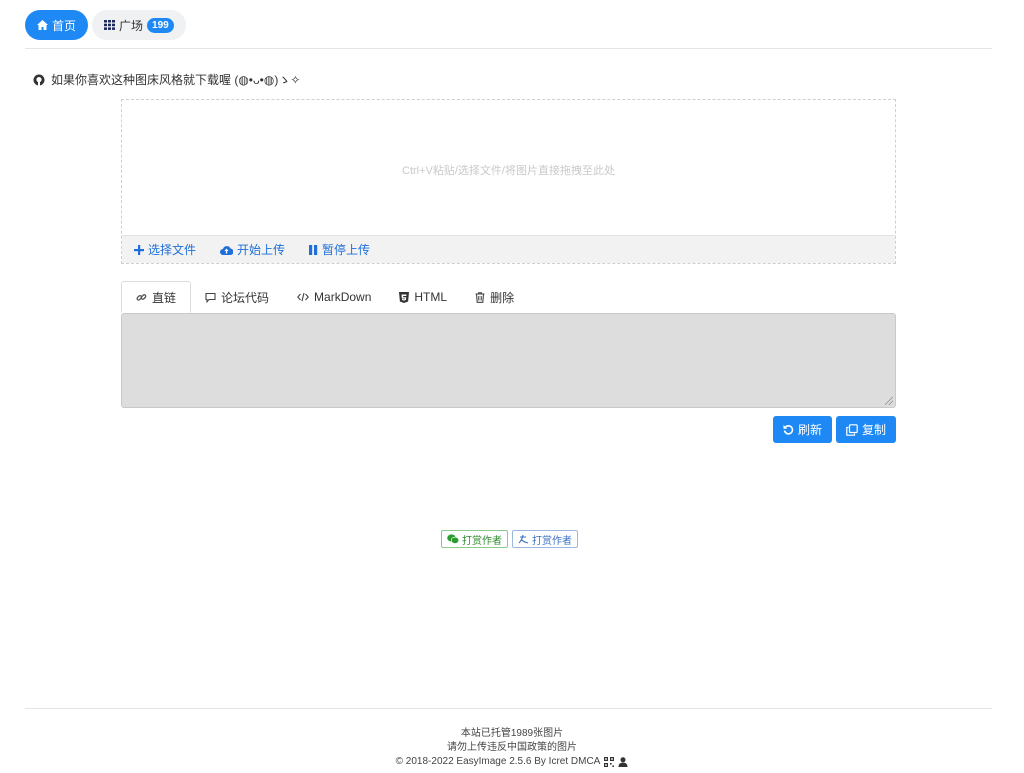  Describe the element at coordinates (172, 250) in the screenshot. I see `select-file-label: 选择文件` at that location.